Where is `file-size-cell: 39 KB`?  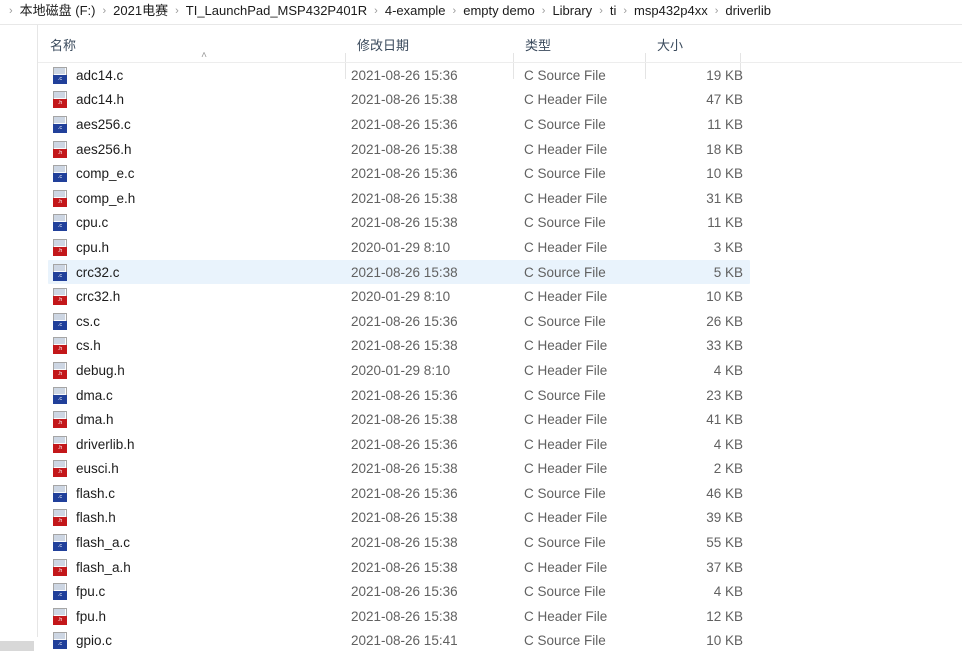 file-size-cell: 39 KB is located at coordinates (724, 518).